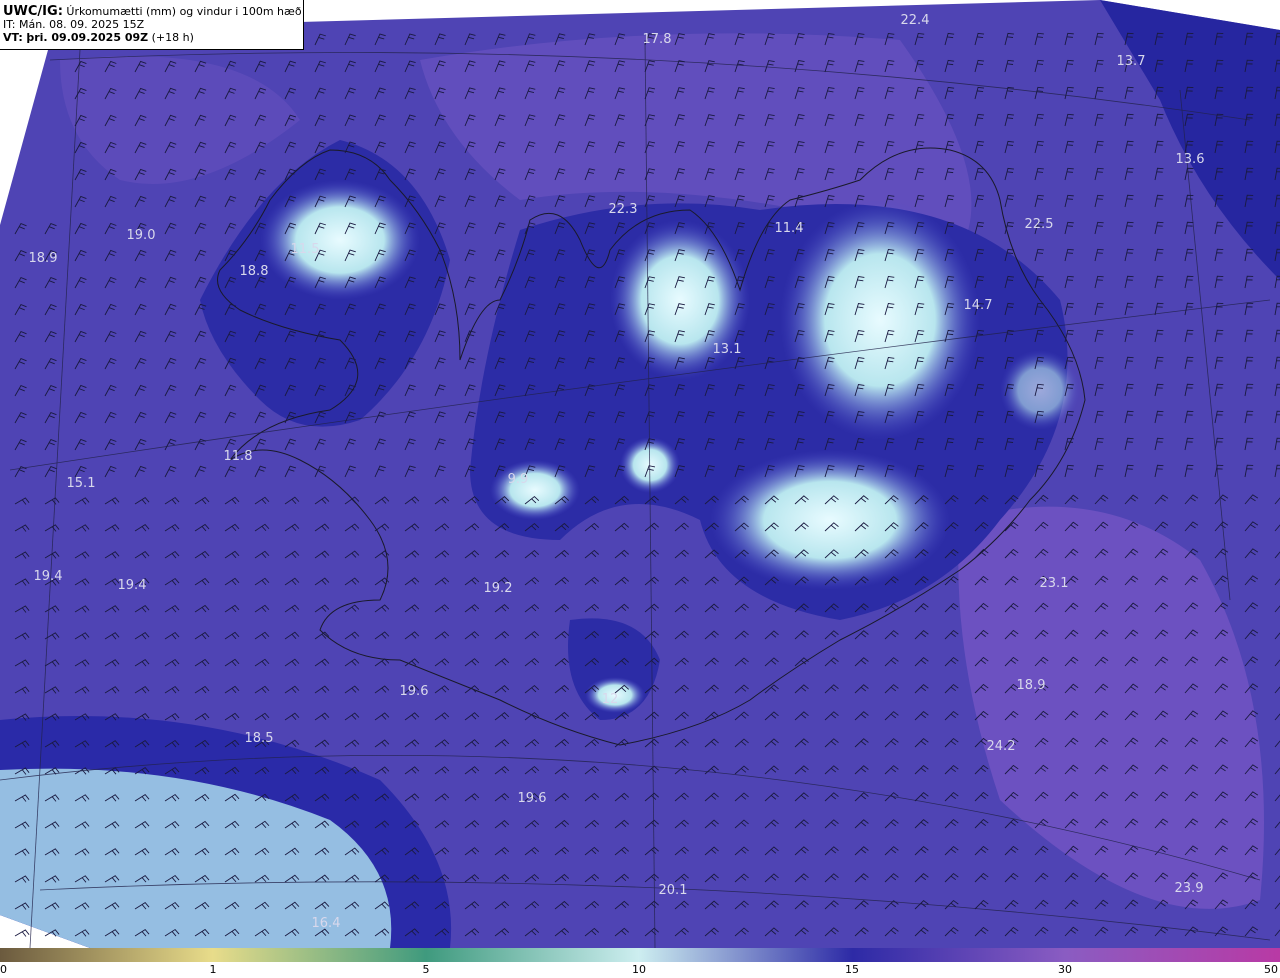 The image size is (1280, 978). I want to click on precip-value-label: 18.5, so click(259, 738).